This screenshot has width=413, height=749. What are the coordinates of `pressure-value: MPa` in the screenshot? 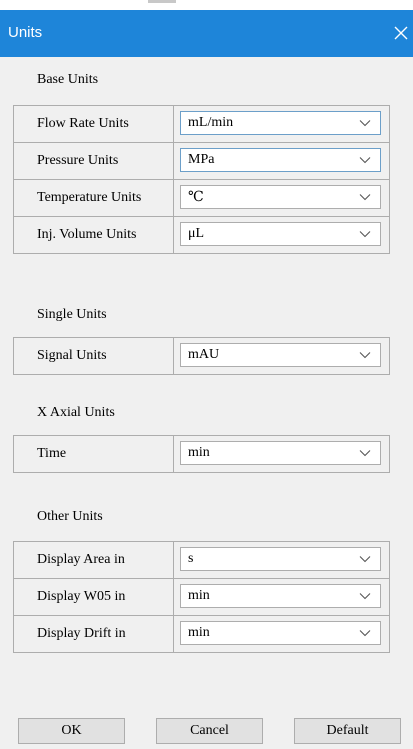 It's located at (201, 159).